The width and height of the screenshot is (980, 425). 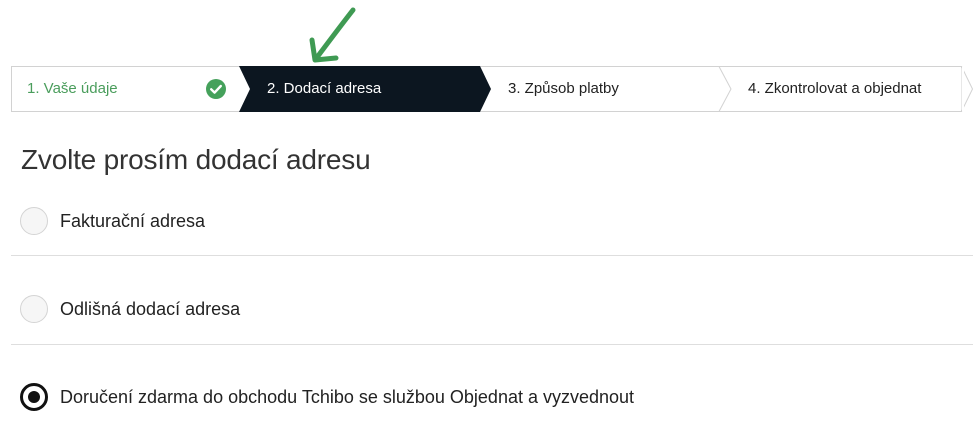 I want to click on check-circle-icon, so click(x=216, y=89).